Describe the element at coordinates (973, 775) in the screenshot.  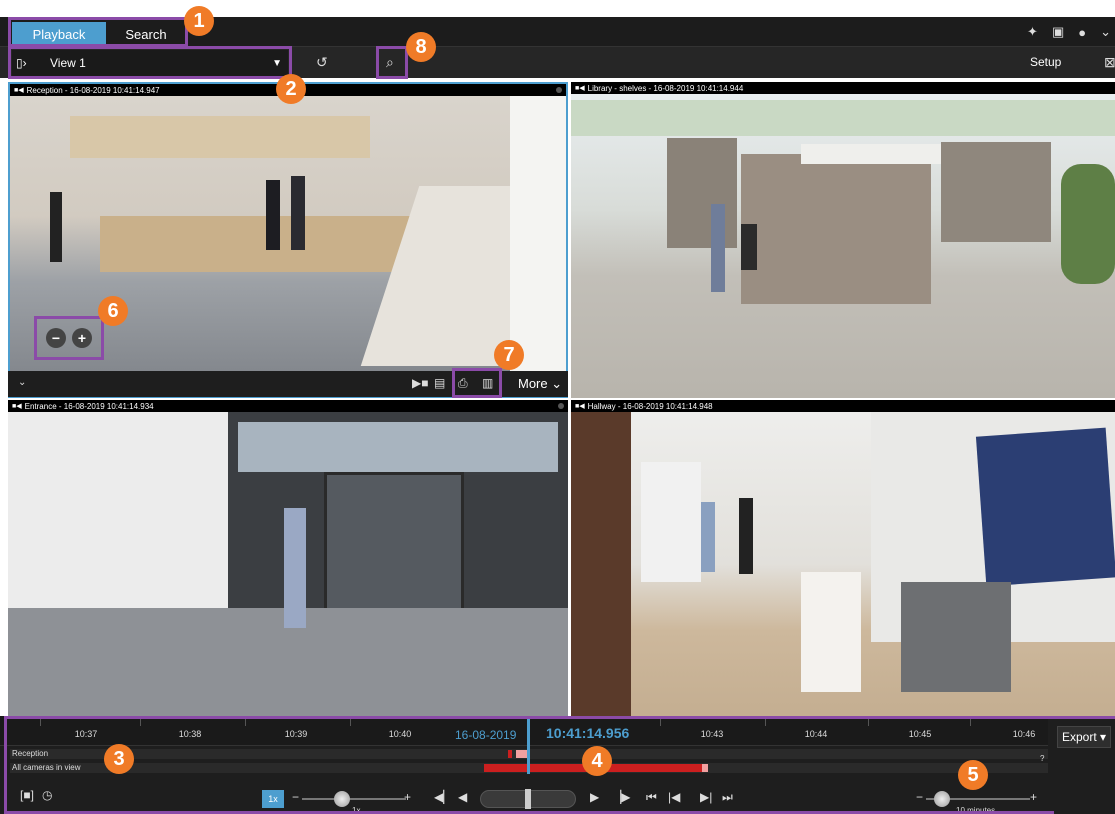
I see `callout-5: 5` at that location.